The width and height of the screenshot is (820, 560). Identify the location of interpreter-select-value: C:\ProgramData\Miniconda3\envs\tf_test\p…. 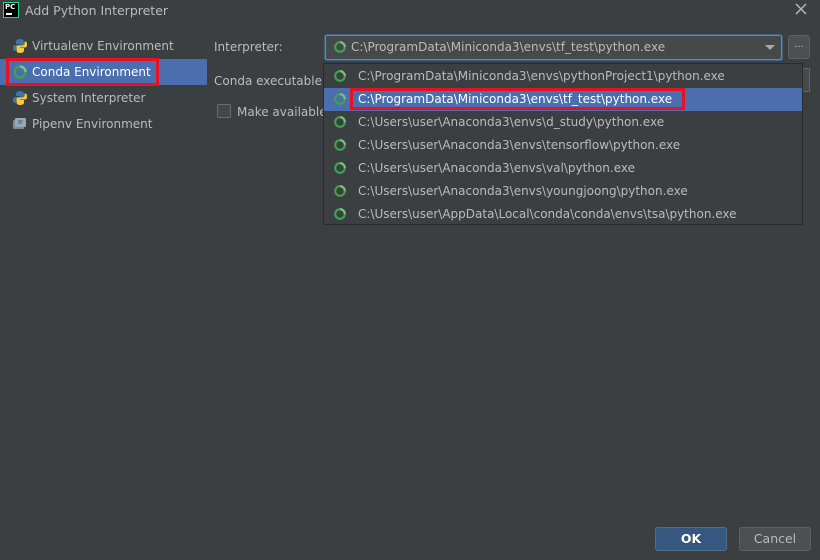
(508, 47).